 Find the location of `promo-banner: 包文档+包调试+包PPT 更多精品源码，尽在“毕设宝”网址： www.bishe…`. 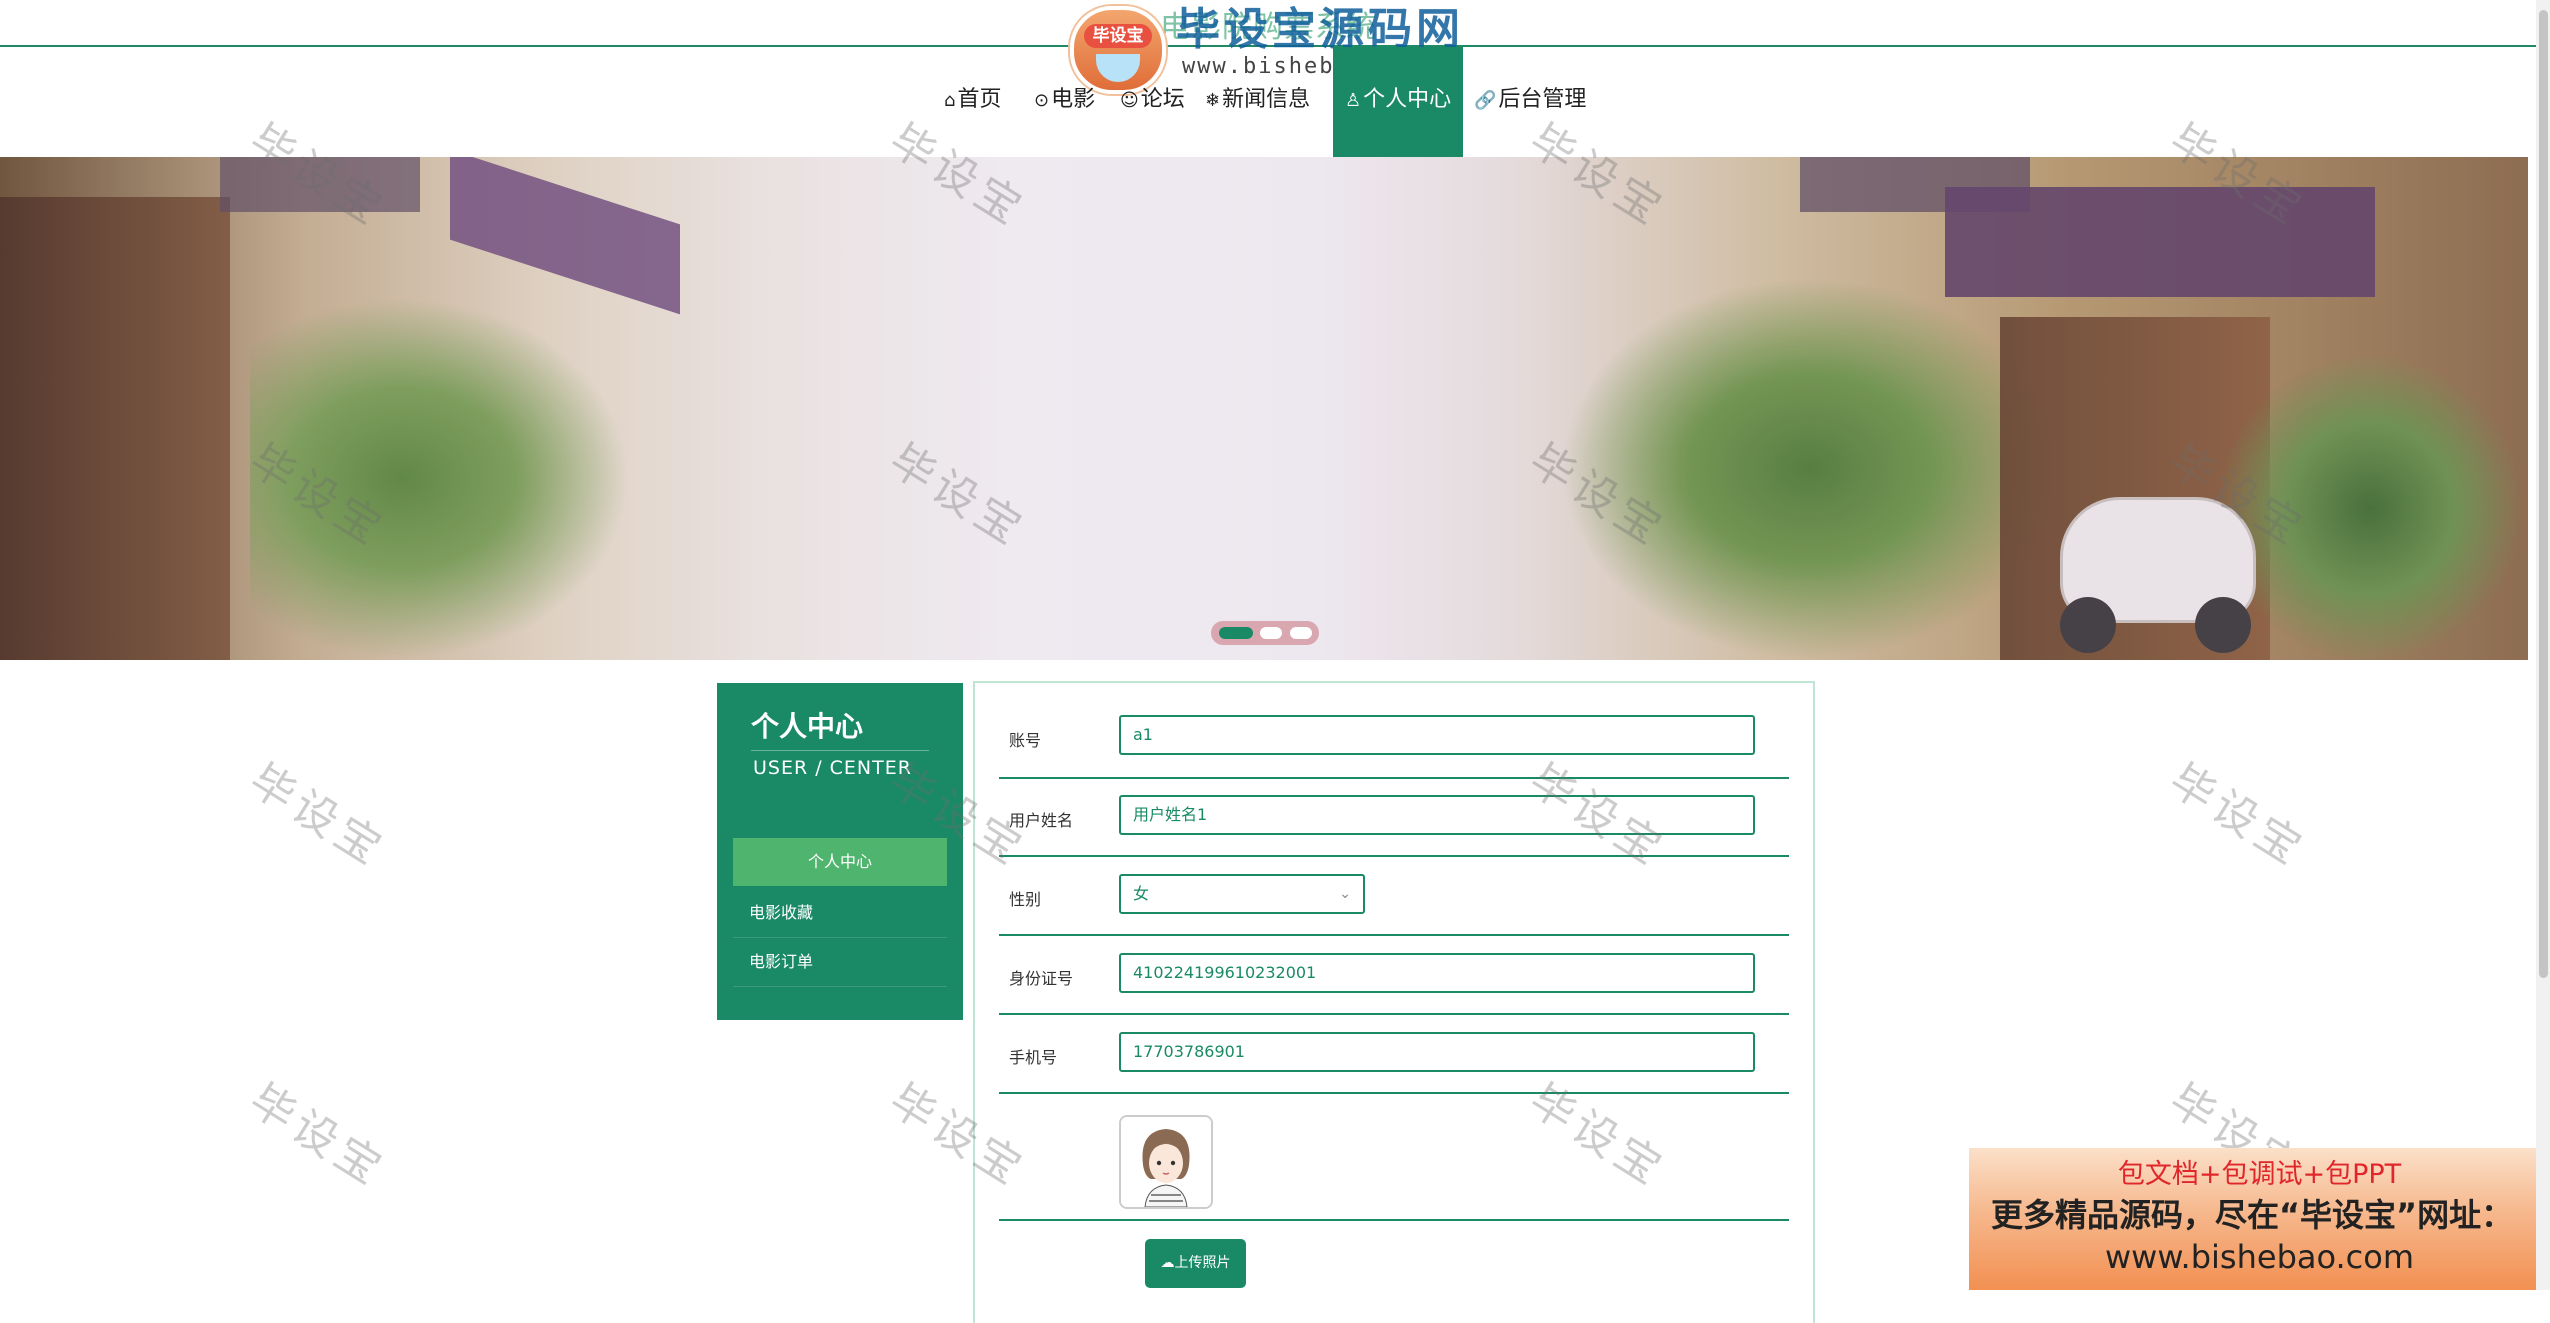

promo-banner: 包文档+包调试+包PPT 更多精品源码，尽在“毕设宝”网址： www.bishe… is located at coordinates (2259, 1219).